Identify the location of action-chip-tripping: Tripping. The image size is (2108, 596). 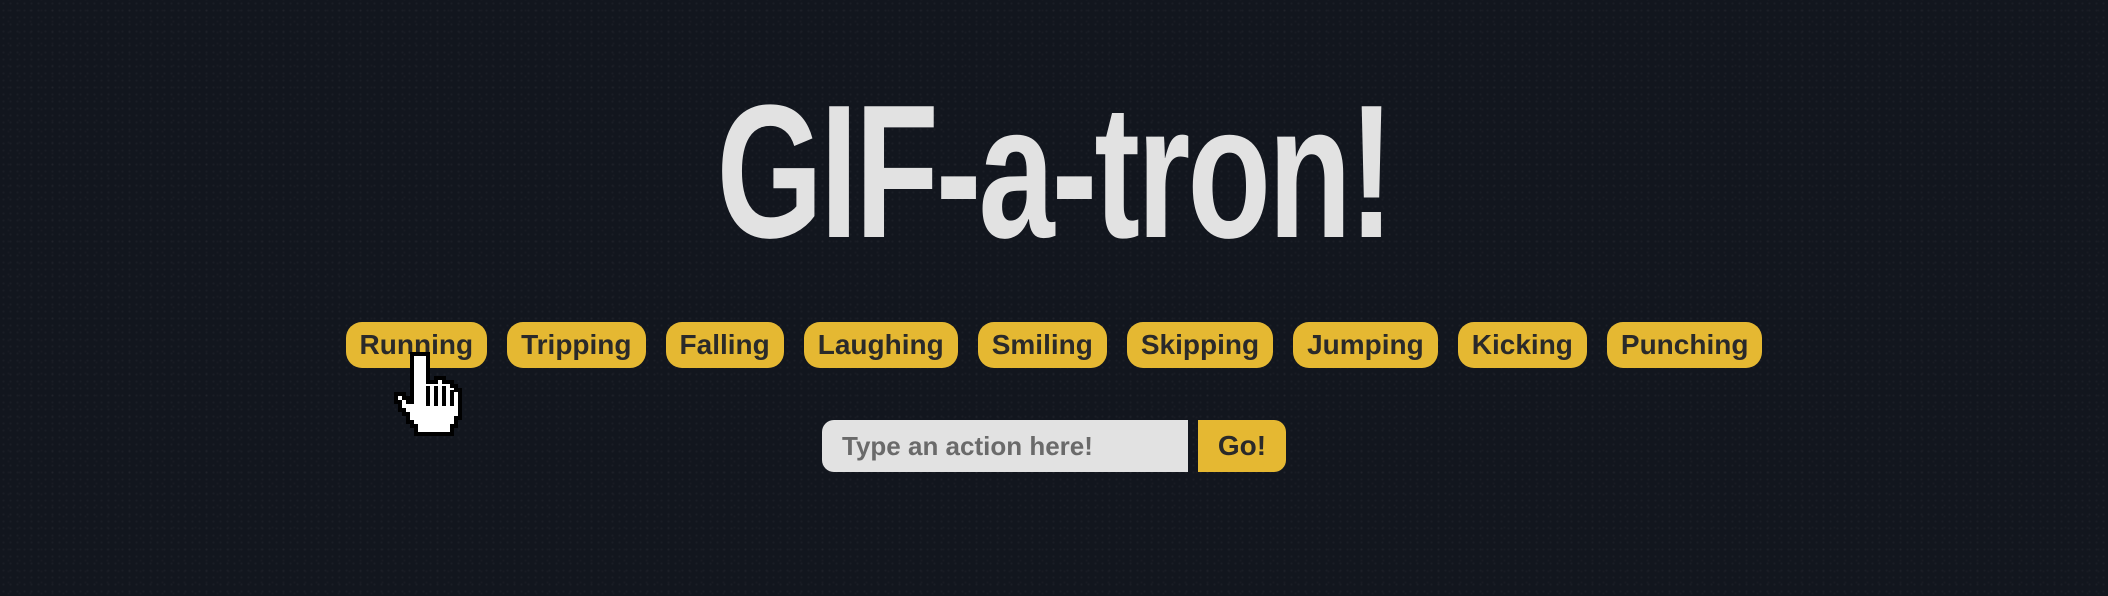
(576, 345).